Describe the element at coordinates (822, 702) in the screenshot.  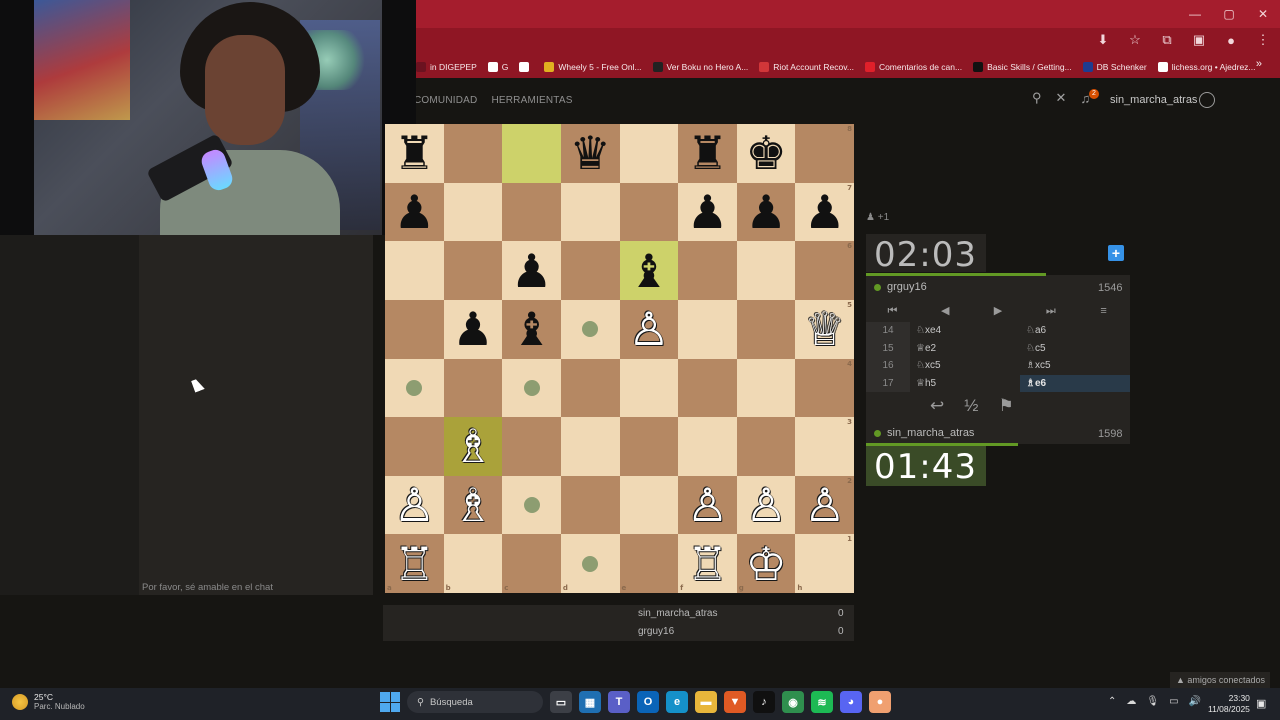
I see `spotify-icon: ≋` at that location.